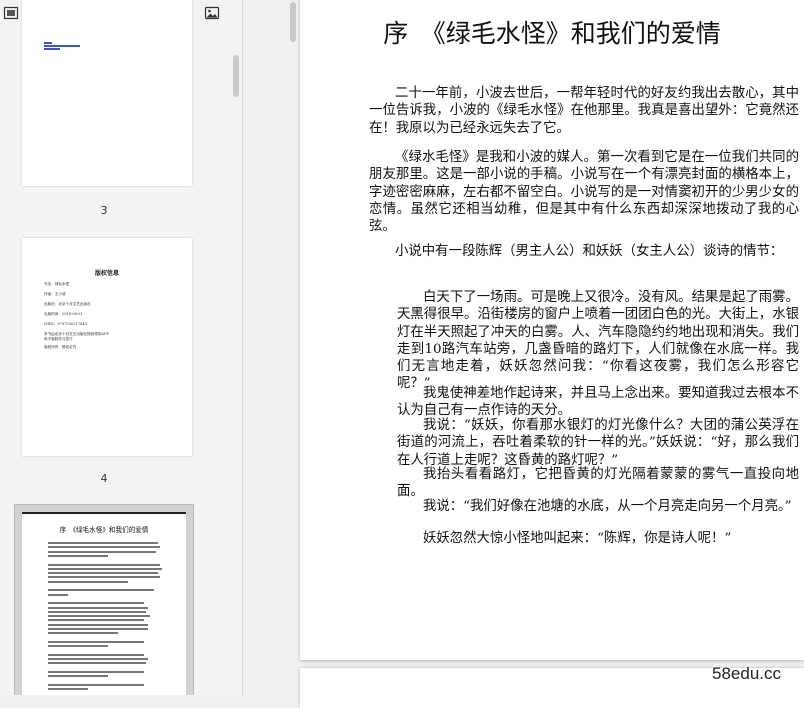  I want to click on document-scrollbar-thumb, so click(293, 22).